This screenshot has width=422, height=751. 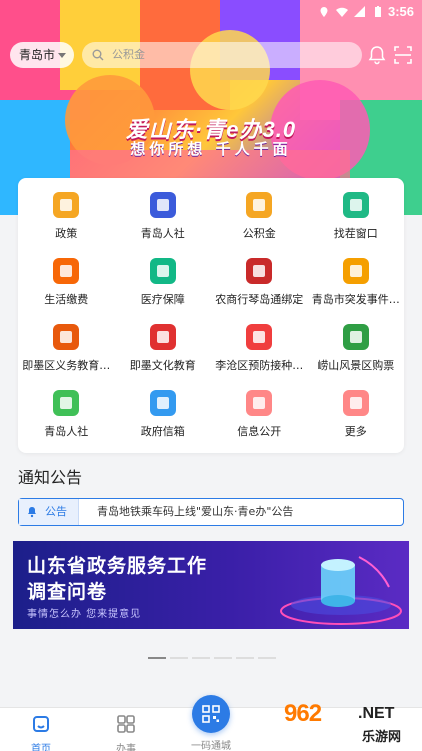 What do you see at coordinates (341, 590) in the screenshot?
I see `data-cylinder-illustration` at bounding box center [341, 590].